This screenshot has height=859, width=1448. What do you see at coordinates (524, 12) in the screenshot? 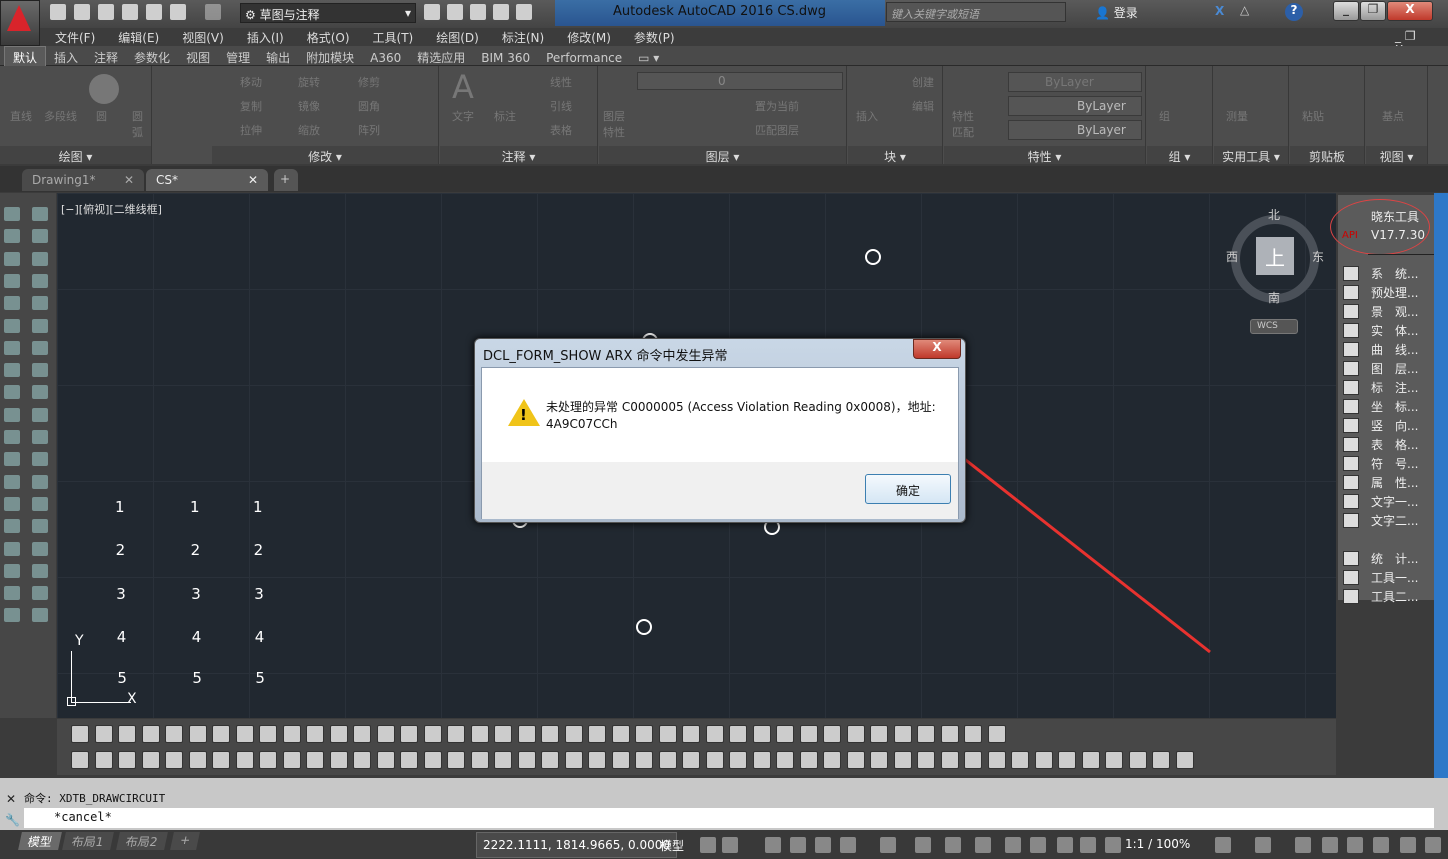
I see `match-icon` at bounding box center [524, 12].